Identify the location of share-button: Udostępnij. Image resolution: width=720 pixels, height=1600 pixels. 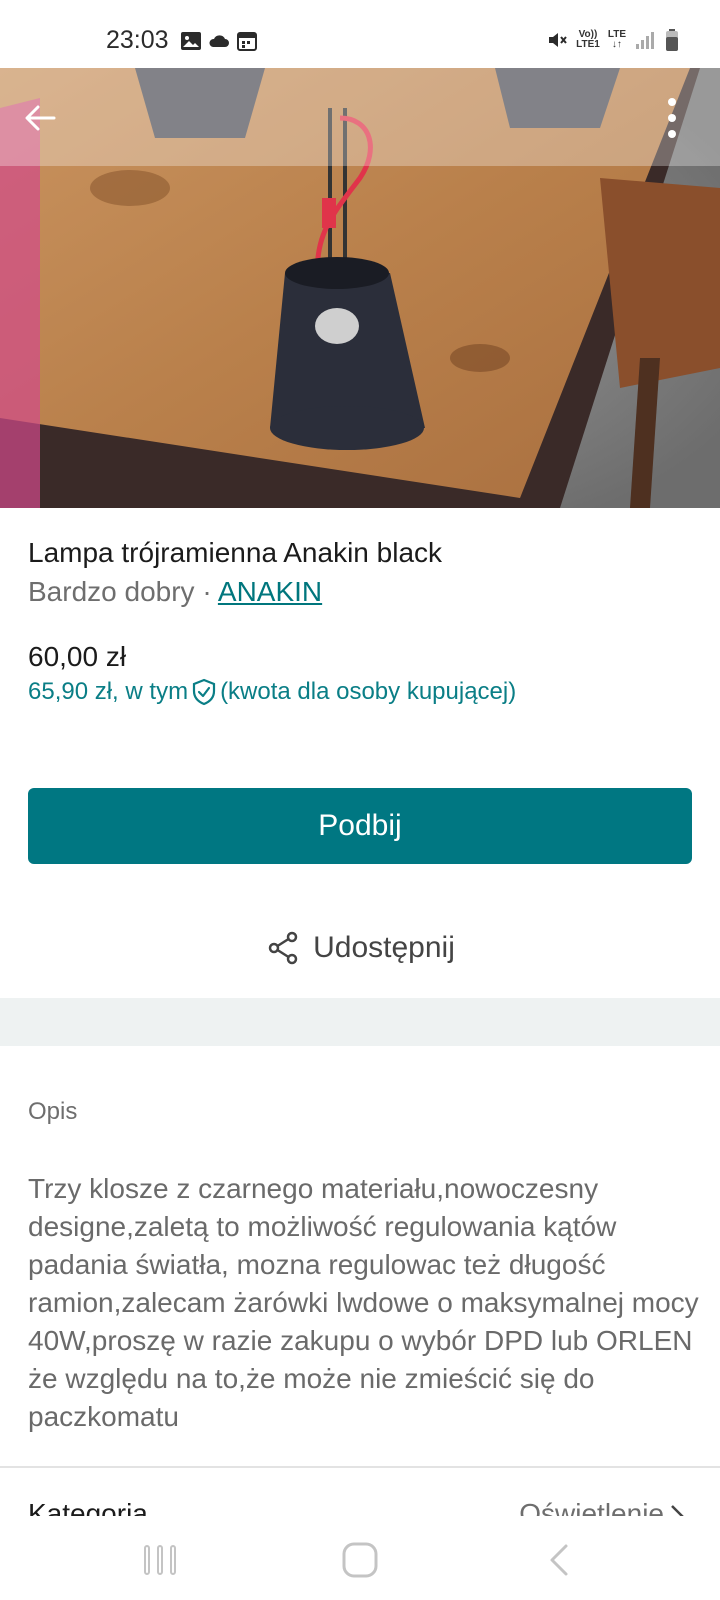
(360, 948).